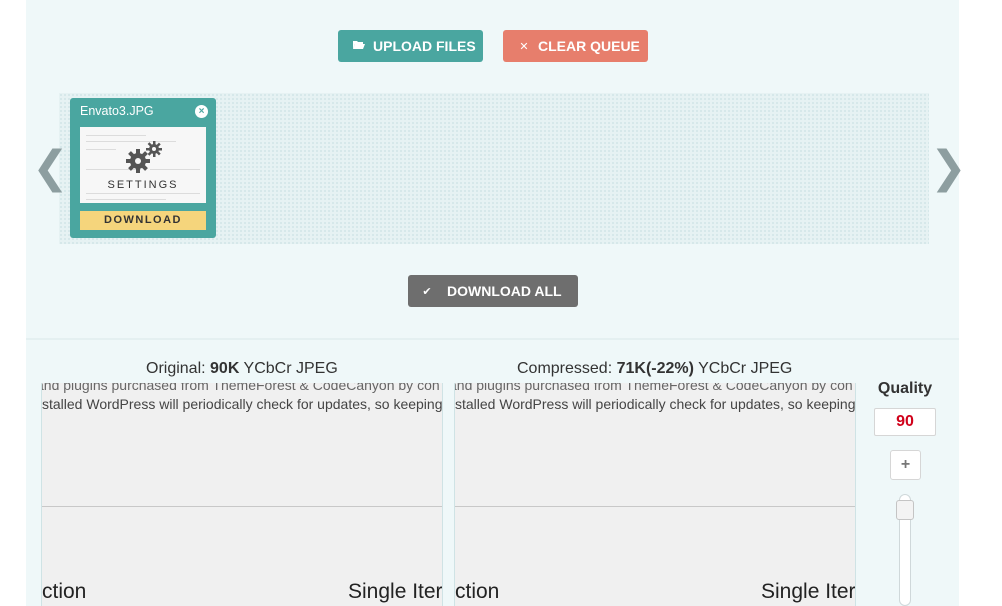 The image size is (1002, 606). What do you see at coordinates (143, 185) in the screenshot?
I see `thumbnail-caption: SETTINGS` at bounding box center [143, 185].